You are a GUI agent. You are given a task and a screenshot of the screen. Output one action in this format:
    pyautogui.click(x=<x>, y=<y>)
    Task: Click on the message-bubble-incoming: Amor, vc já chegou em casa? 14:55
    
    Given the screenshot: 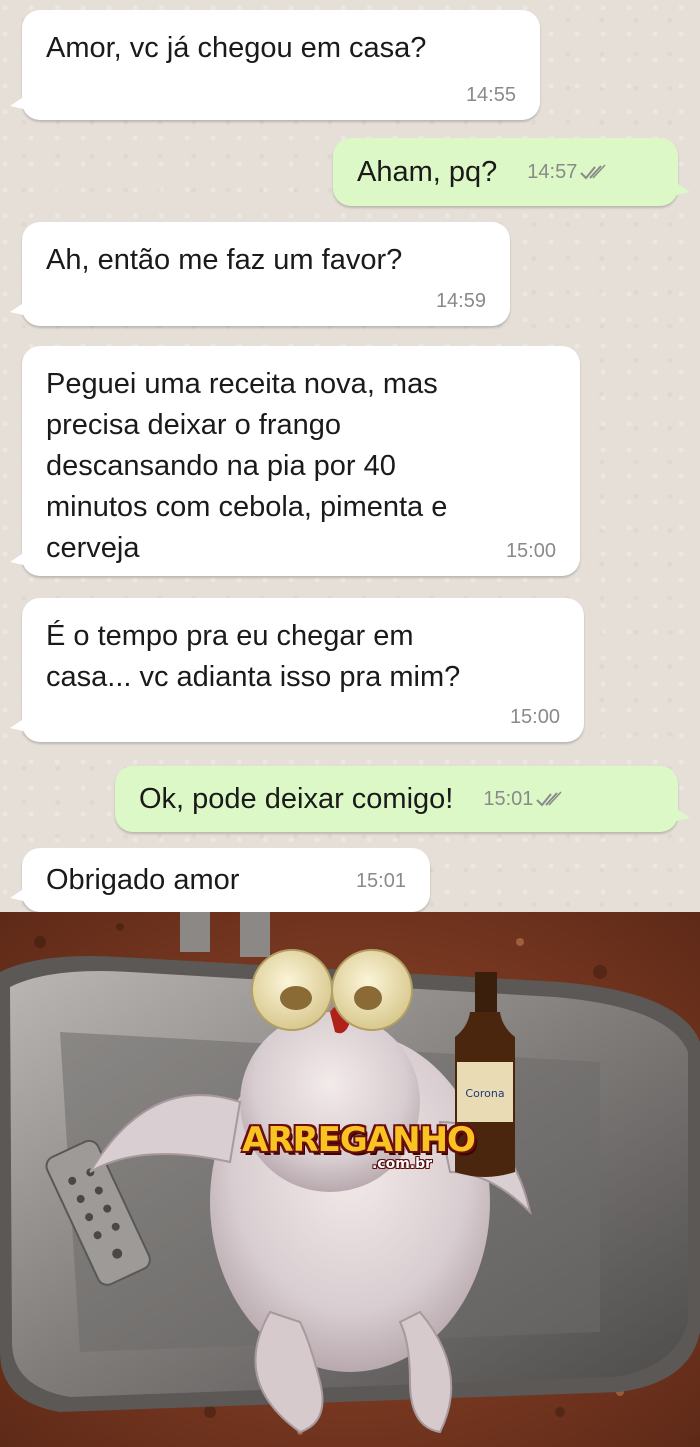 What is the action you would take?
    pyautogui.click(x=275, y=65)
    